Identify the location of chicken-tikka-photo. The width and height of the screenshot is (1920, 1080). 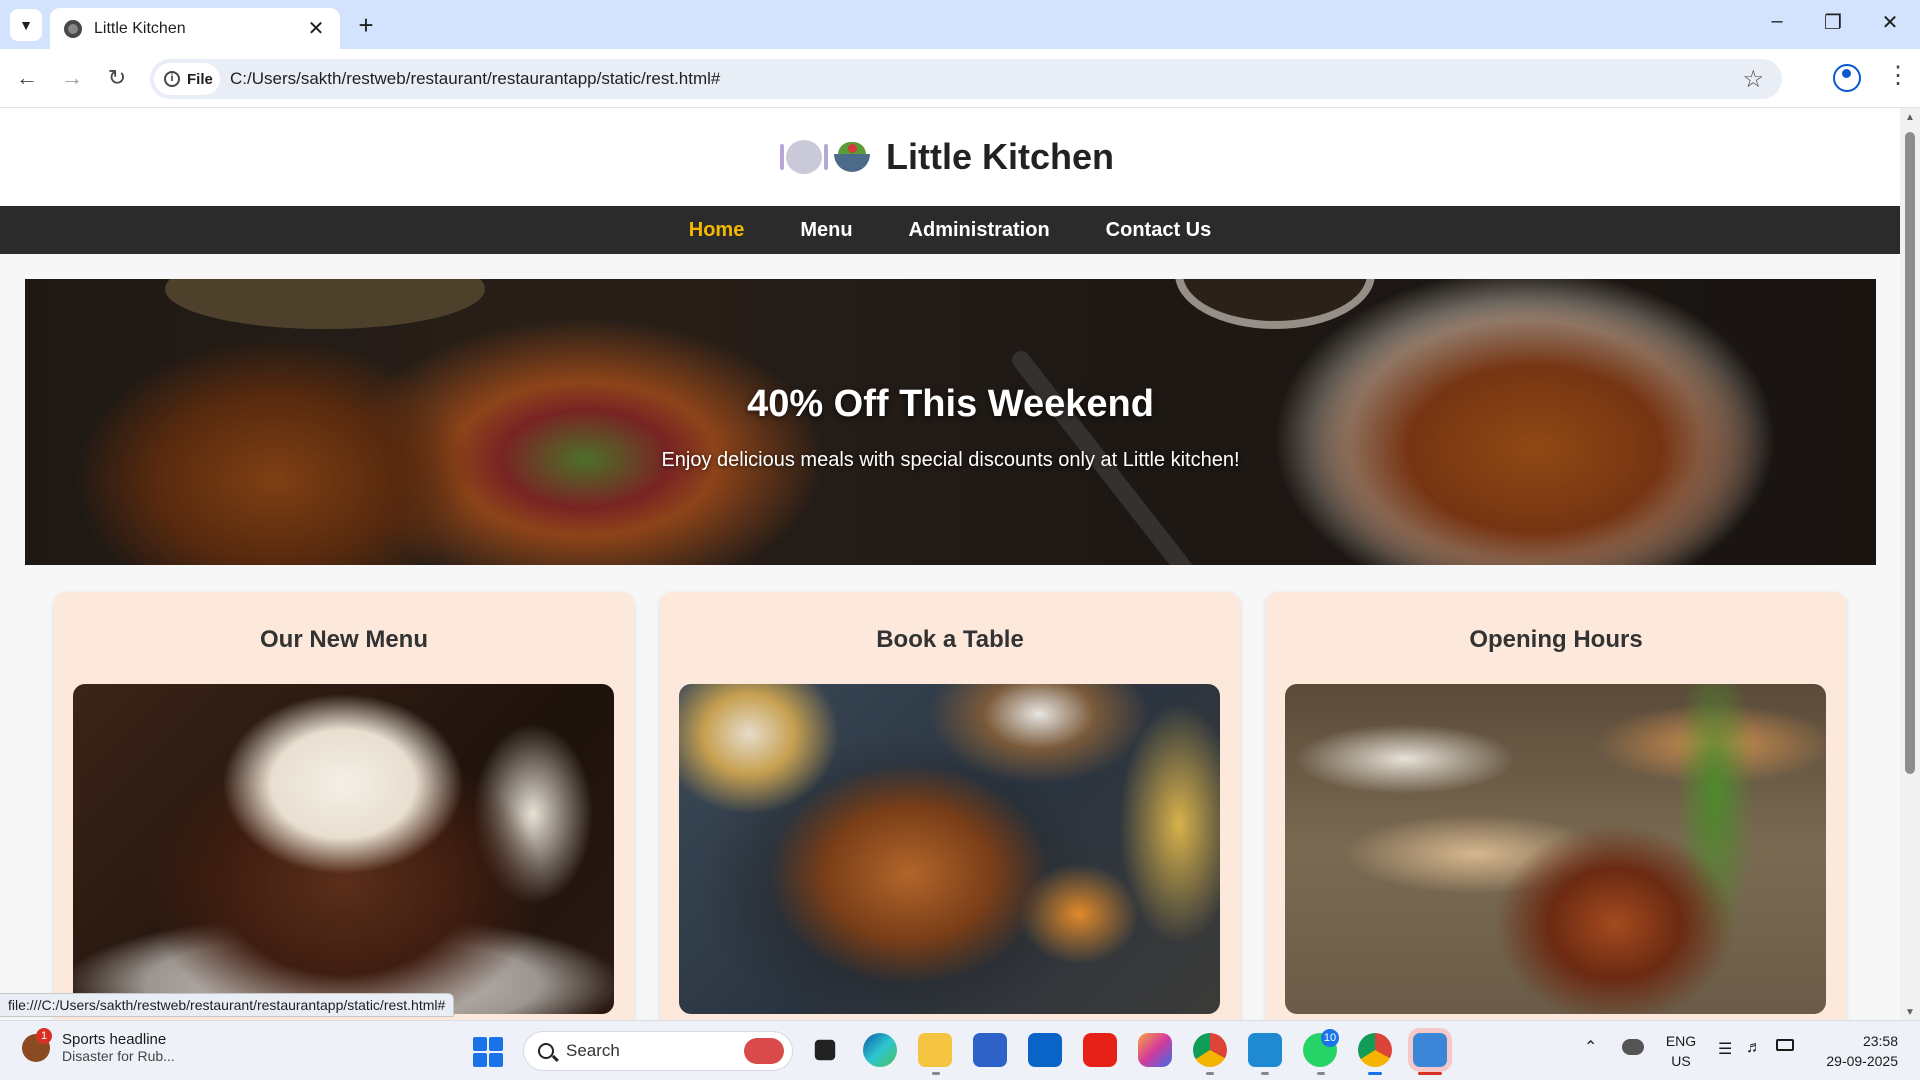
(1555, 849).